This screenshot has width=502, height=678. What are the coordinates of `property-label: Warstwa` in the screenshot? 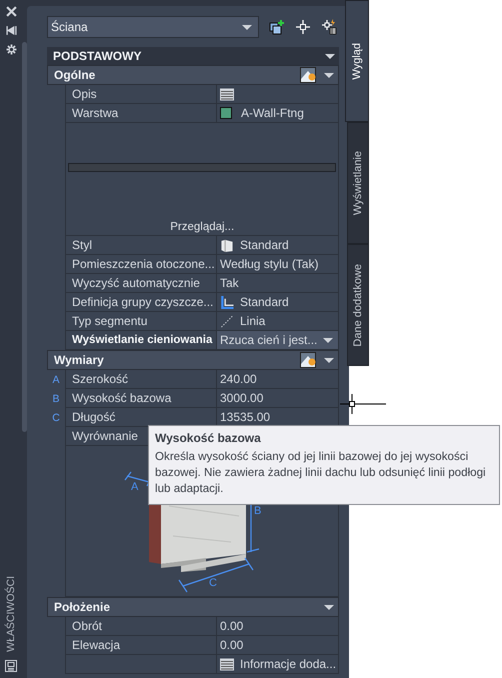 It's located at (95, 113).